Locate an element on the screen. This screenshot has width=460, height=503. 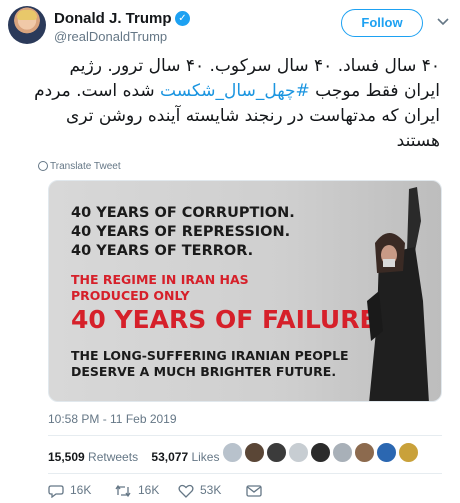
image-line-7: THE LONG-SUFFERING IRANIAN PEOPLE is located at coordinates (210, 355).